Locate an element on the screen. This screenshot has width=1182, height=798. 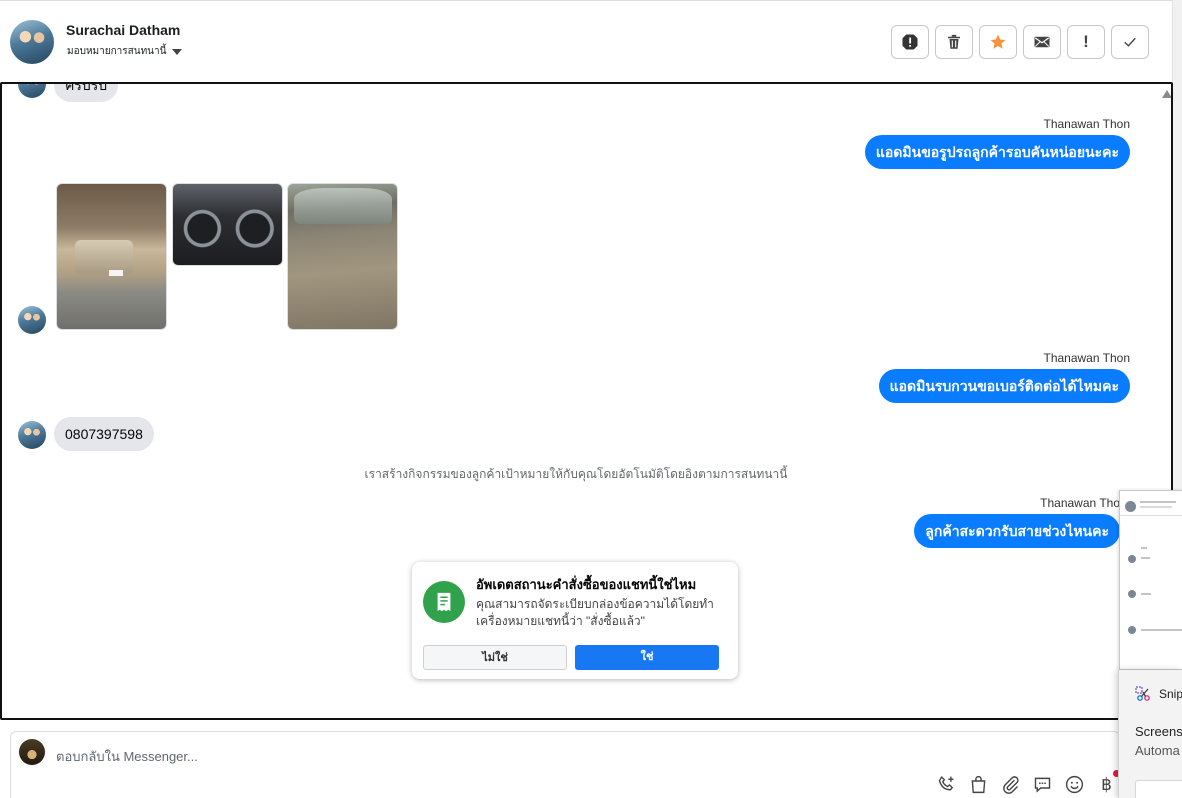
screenshot-preview-thumbnail is located at coordinates (1150, 580).